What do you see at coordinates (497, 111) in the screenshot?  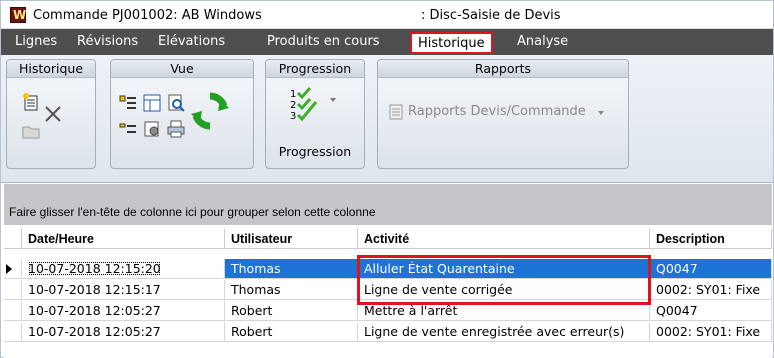 I see `rapports-devis-commande-button: Rapports Devis/Commande` at bounding box center [497, 111].